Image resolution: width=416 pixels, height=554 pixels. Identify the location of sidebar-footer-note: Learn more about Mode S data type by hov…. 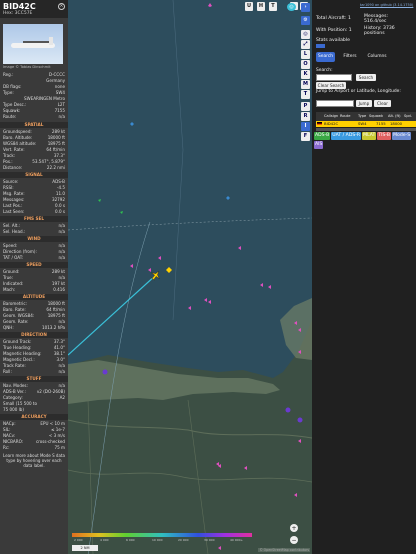
(34, 460).